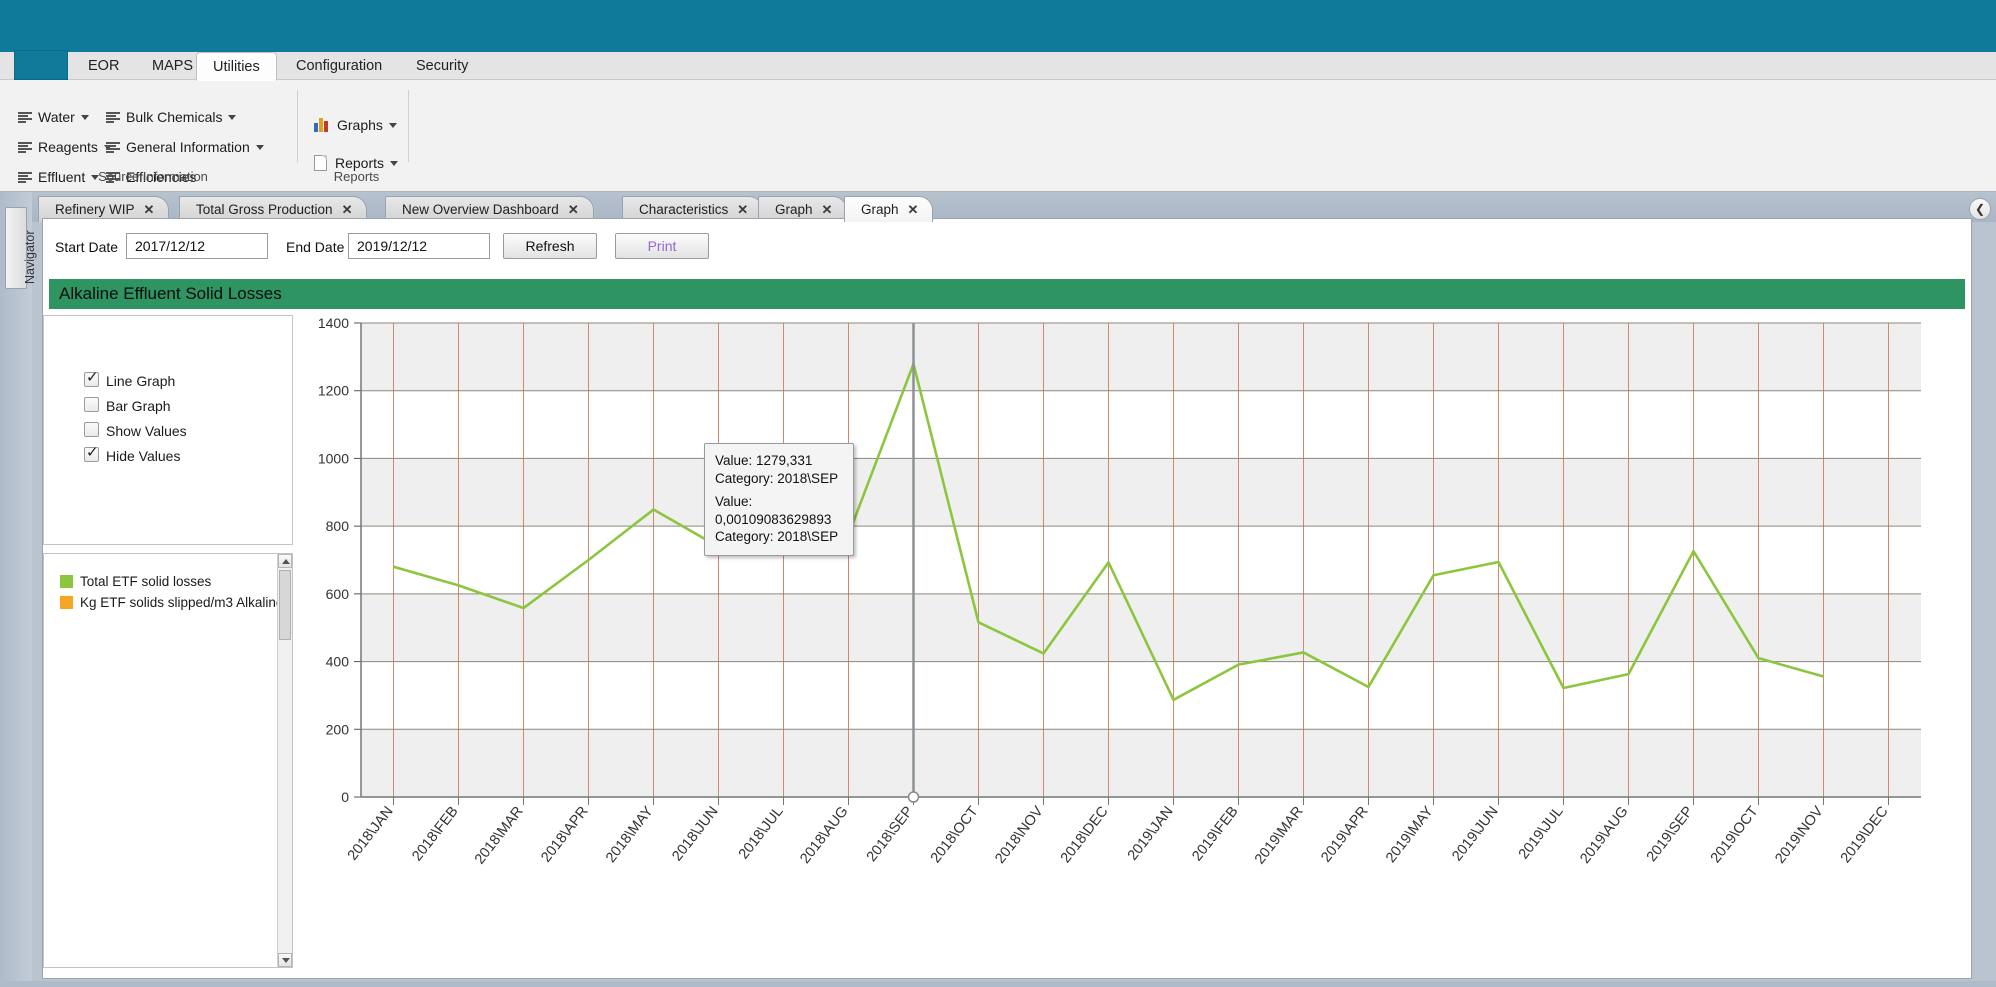 Image resolution: width=1996 pixels, height=987 pixels. Describe the element at coordinates (339, 66) in the screenshot. I see `ribbon-tab-configuration: Configuration` at that location.